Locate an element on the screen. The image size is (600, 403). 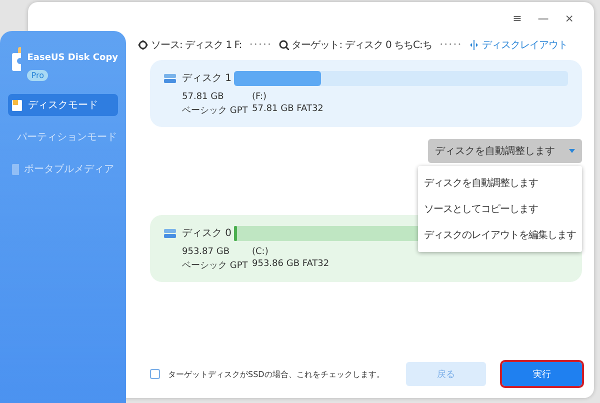
app-name: EaseUS Disk Copy is located at coordinates (72, 58).